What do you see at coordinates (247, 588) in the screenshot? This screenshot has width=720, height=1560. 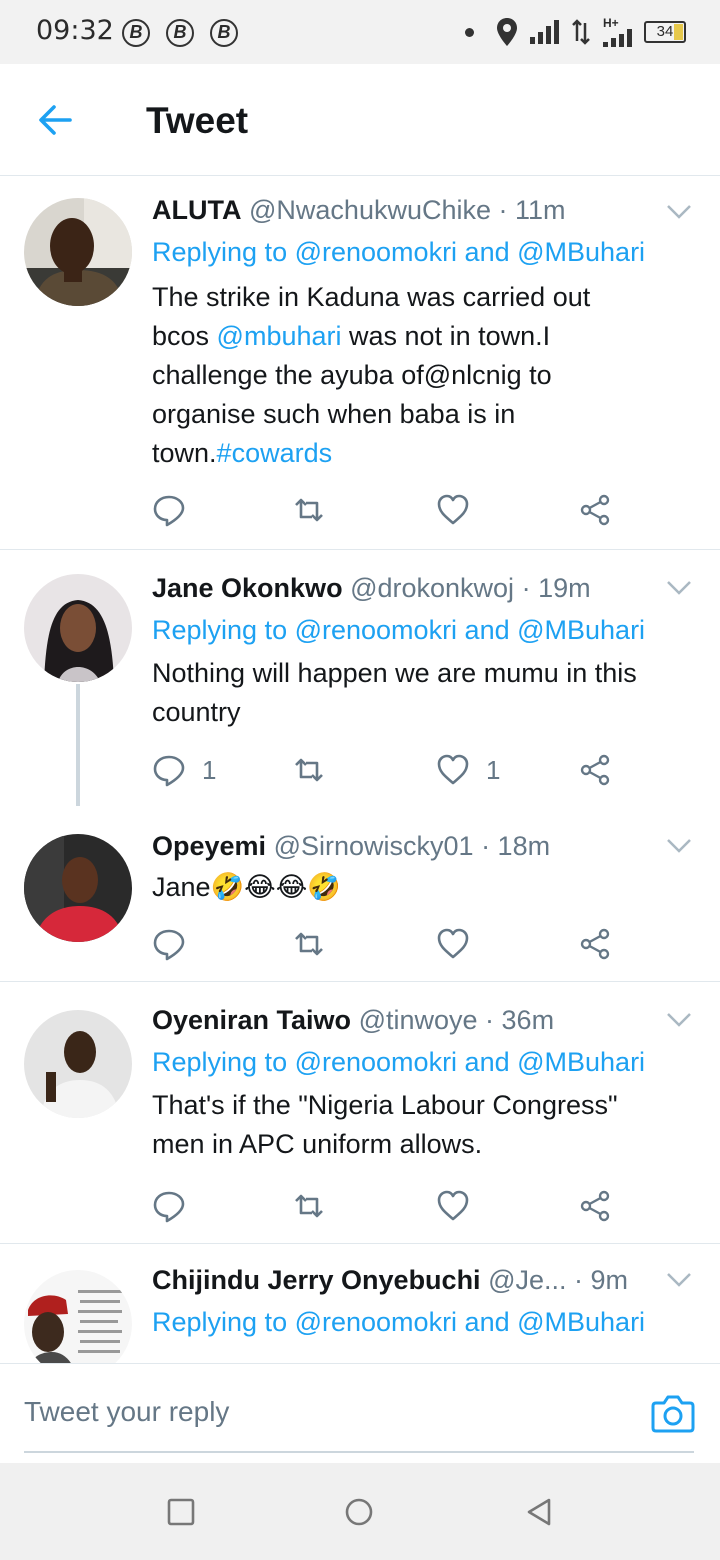 I see `display-name: Jane Okonkwo` at bounding box center [247, 588].